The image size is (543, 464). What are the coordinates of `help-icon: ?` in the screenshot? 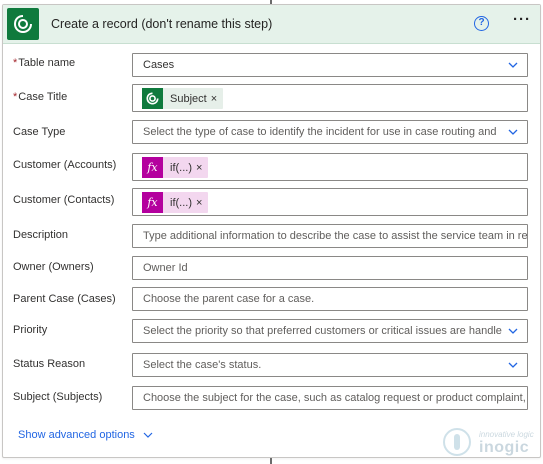 It's located at (481, 23).